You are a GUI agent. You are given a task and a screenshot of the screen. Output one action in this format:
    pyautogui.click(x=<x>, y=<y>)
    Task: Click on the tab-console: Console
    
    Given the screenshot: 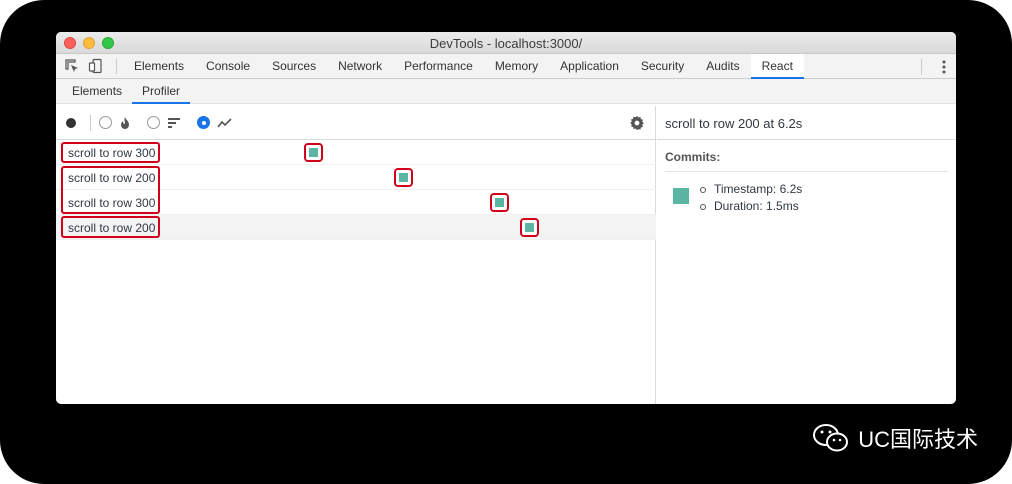 What is the action you would take?
    pyautogui.click(x=228, y=66)
    